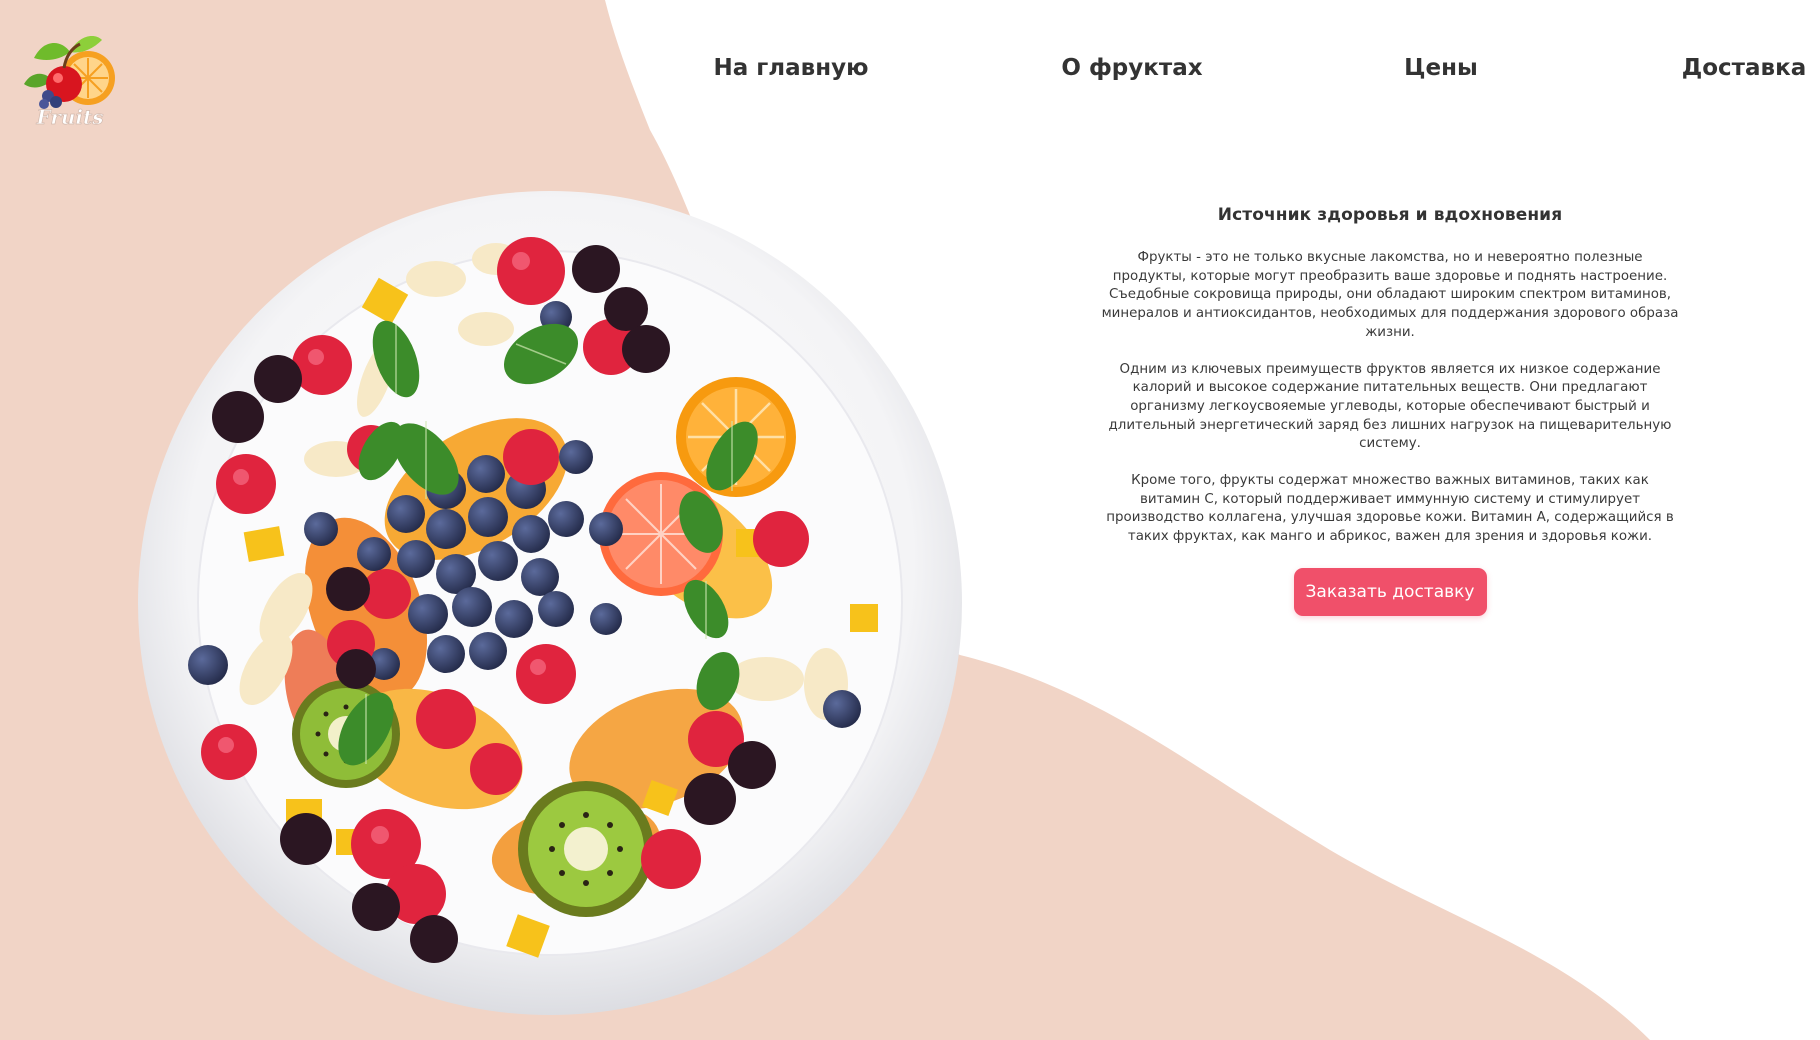 This screenshot has height=1040, width=1820. Describe the element at coordinates (1390, 215) in the screenshot. I see `hero-title: Источник здоровья и вдохновения` at that location.